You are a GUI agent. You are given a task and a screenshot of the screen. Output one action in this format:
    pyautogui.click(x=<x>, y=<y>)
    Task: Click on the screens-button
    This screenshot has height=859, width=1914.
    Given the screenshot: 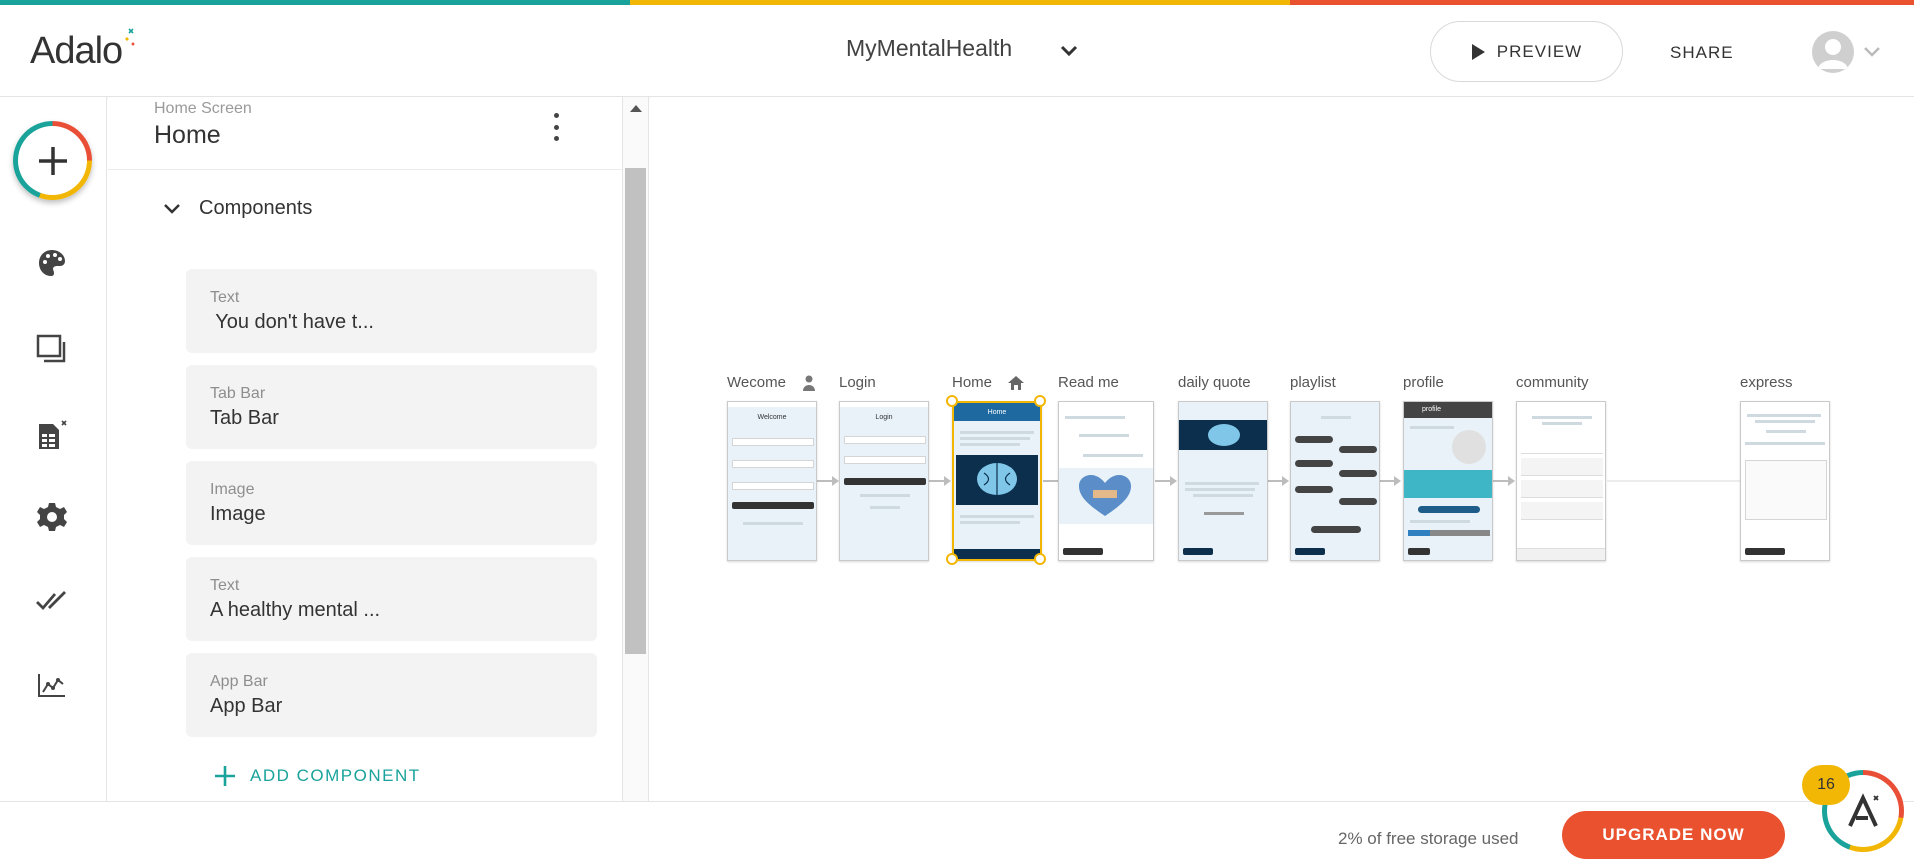 What is the action you would take?
    pyautogui.click(x=52, y=349)
    